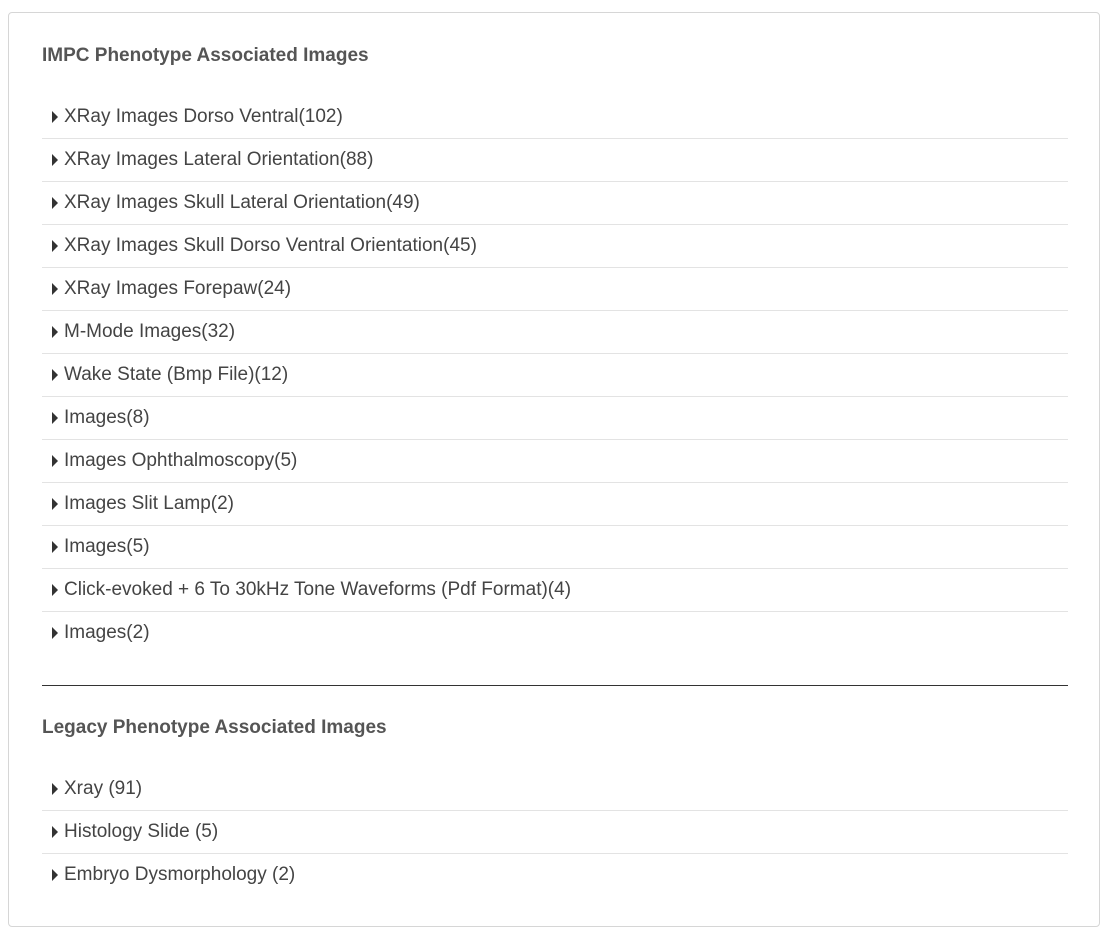  What do you see at coordinates (150, 331) in the screenshot?
I see `list-item-label: M-Mode Images(32)` at bounding box center [150, 331].